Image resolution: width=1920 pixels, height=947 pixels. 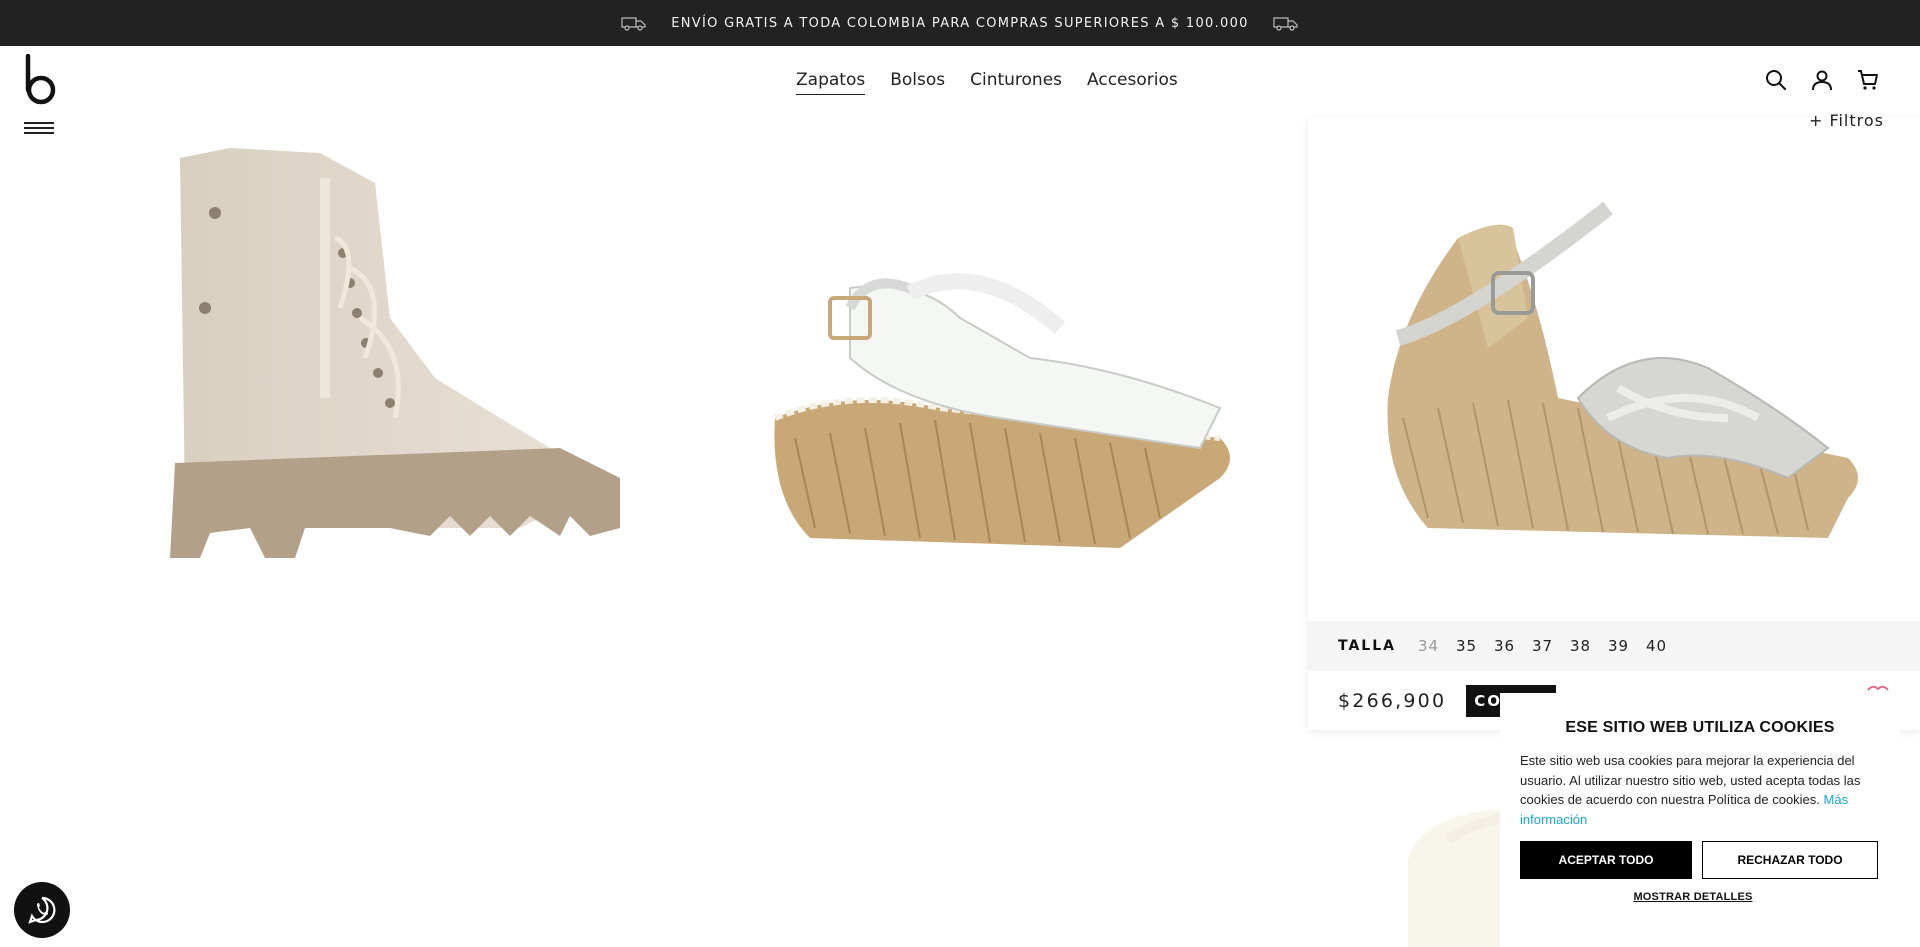 I want to click on accept-all-button: ACEPTAR TODO, so click(x=1606, y=860).